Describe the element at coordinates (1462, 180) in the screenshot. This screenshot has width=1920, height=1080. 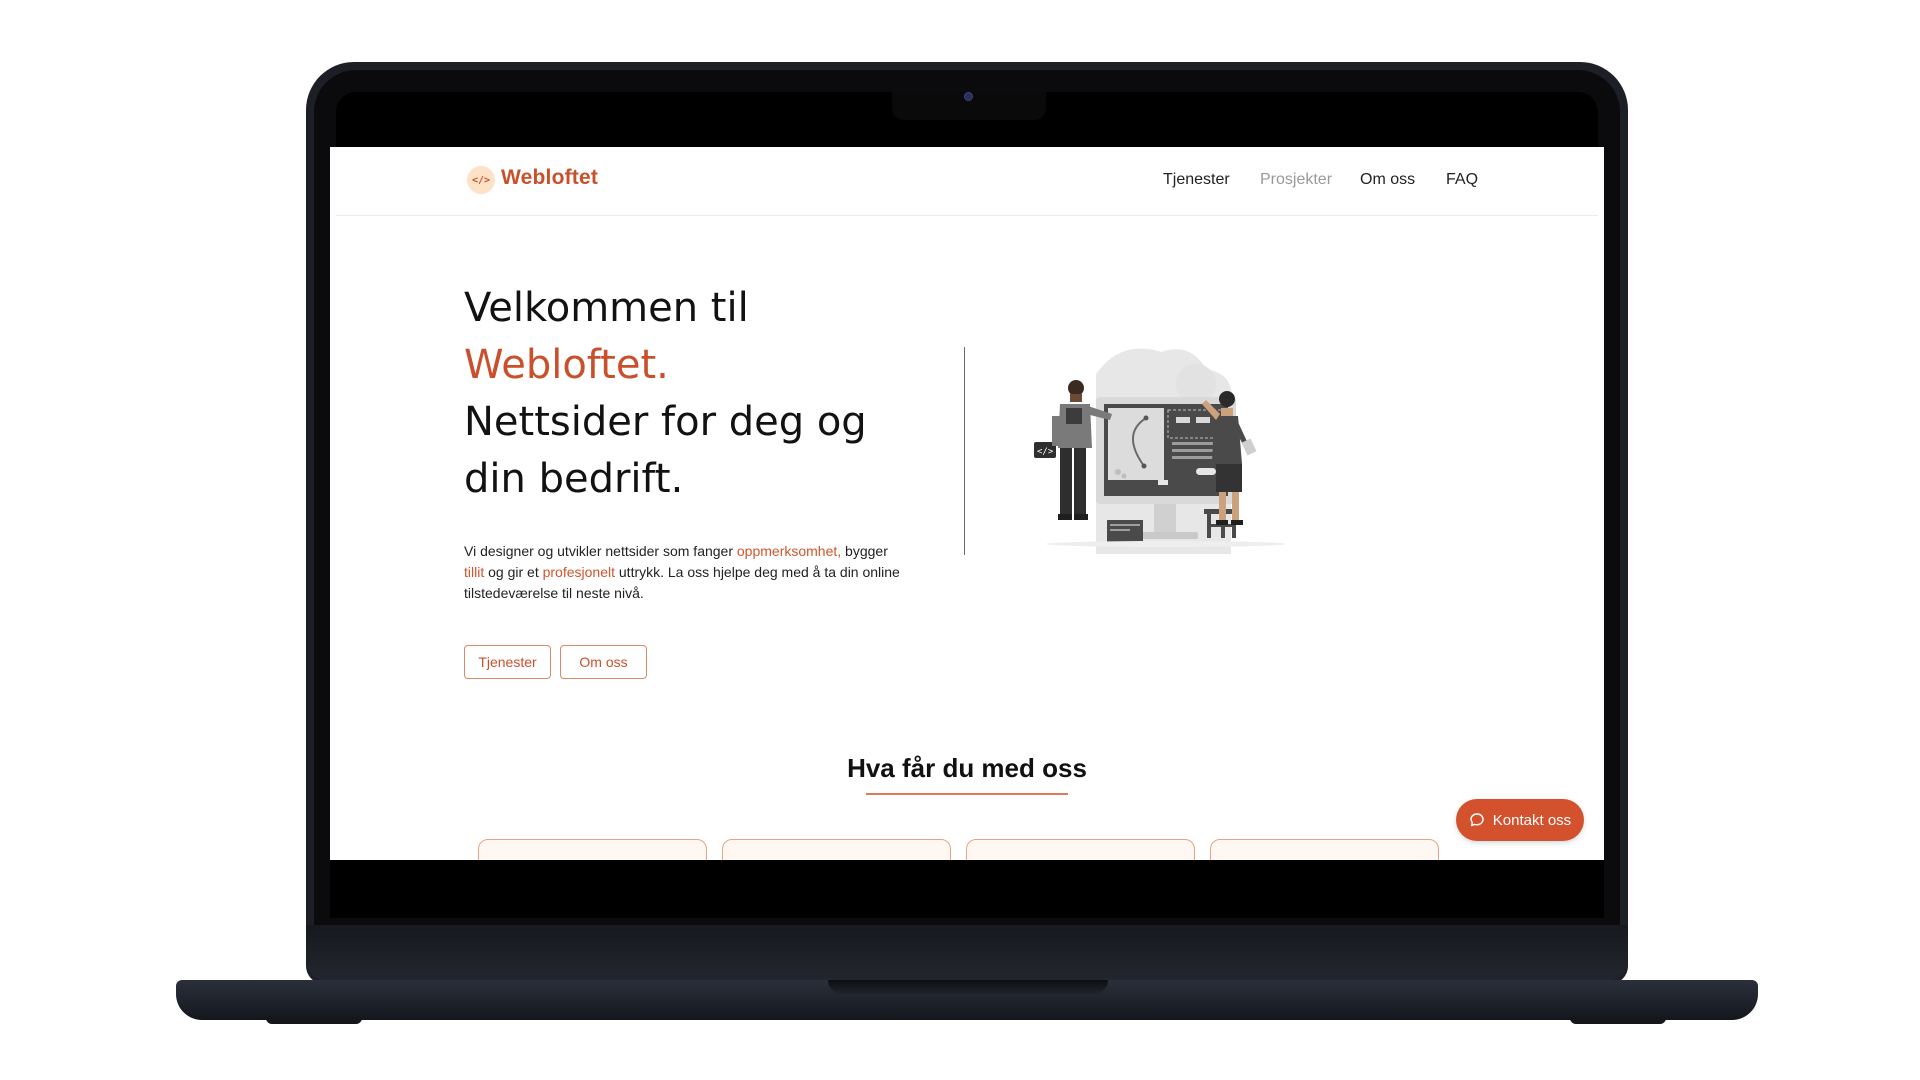
I see `nav-item-faq: FAQ` at that location.